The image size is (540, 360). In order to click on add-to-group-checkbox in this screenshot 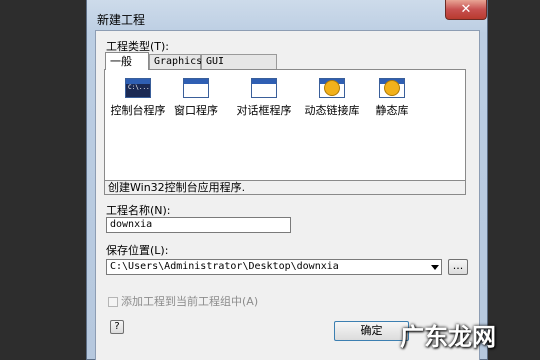, I will do `click(113, 302)`.